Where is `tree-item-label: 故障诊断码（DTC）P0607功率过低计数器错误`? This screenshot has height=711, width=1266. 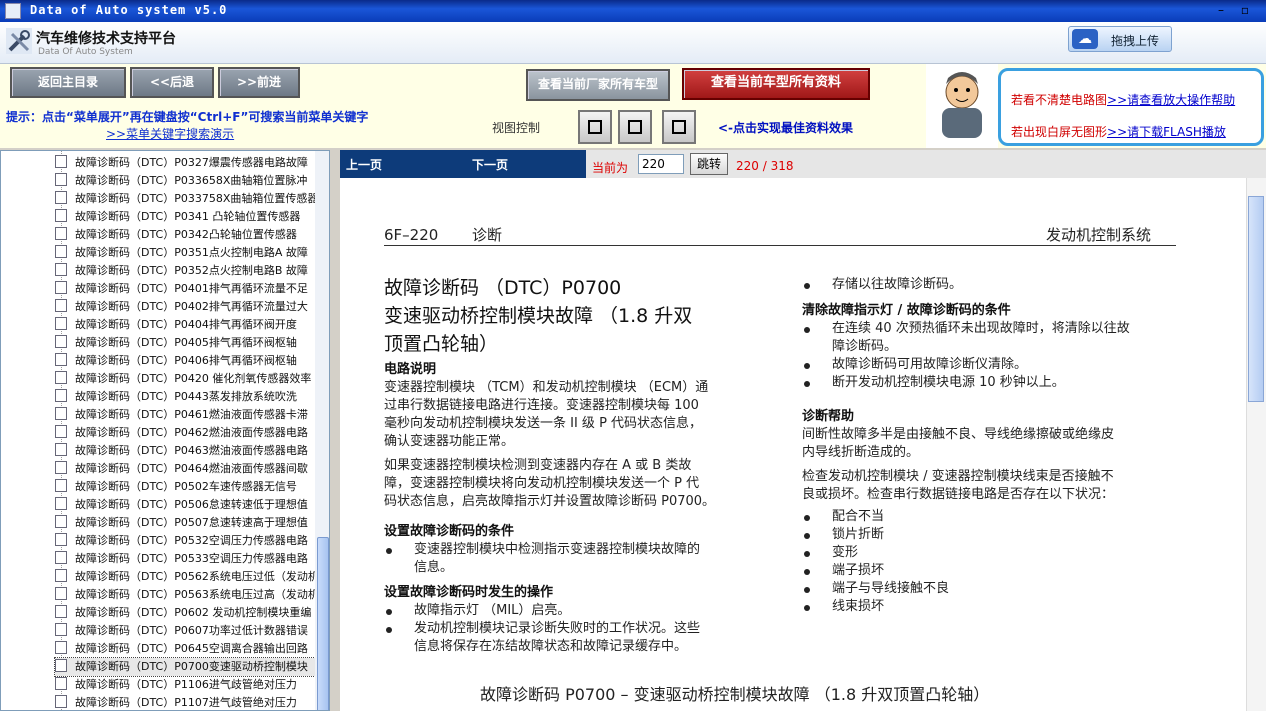
tree-item-label: 故障诊断码（DTC）P0607功率过低计数器错误 is located at coordinates (191, 630).